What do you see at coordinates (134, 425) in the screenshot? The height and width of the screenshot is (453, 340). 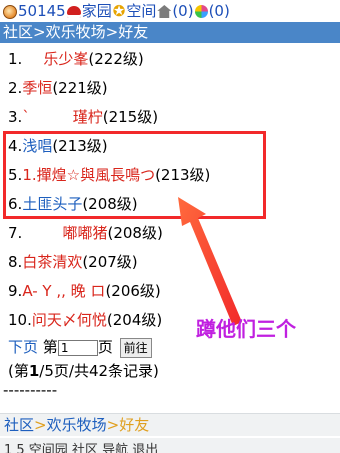 I see `footer-current: 好友` at bounding box center [134, 425].